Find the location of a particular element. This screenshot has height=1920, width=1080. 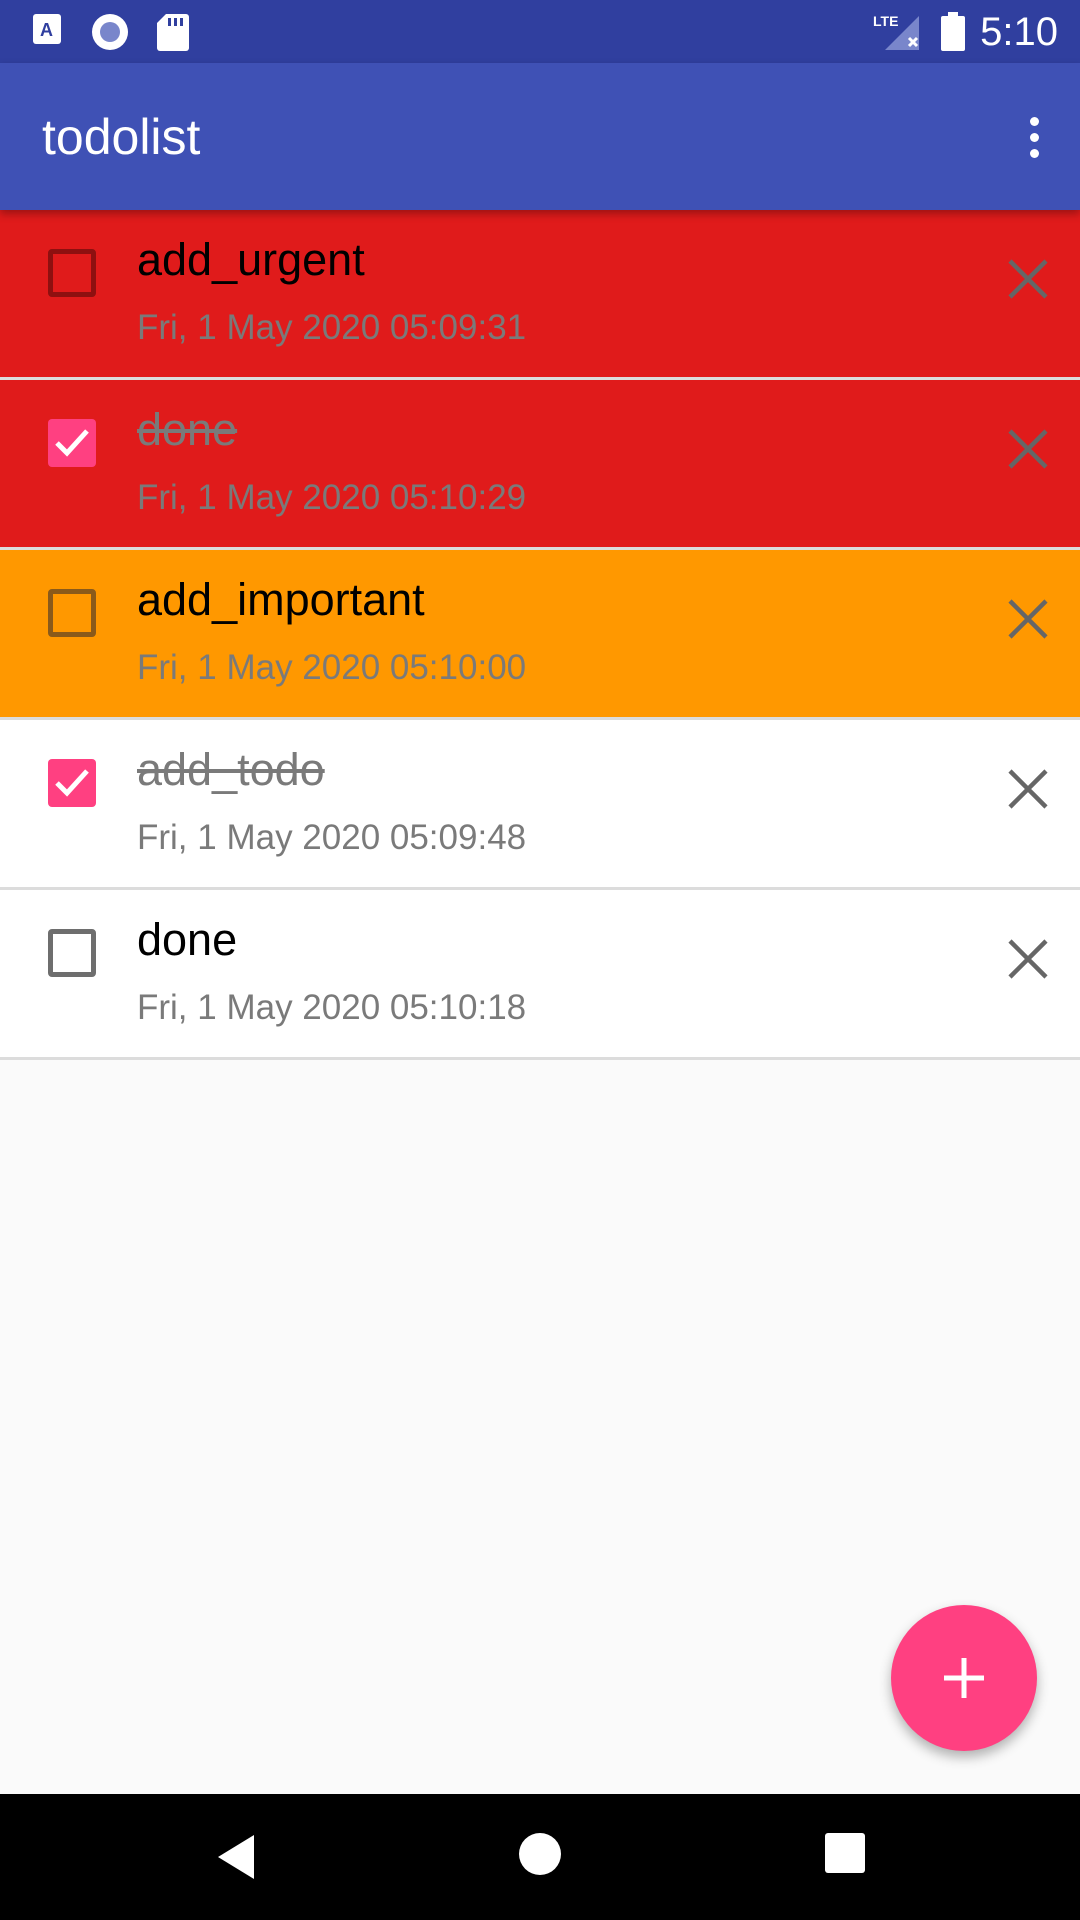

plus-icon is located at coordinates (964, 1678).